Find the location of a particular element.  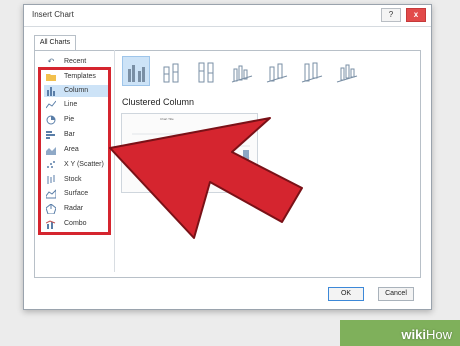

ok-button: OK is located at coordinates (346, 294).